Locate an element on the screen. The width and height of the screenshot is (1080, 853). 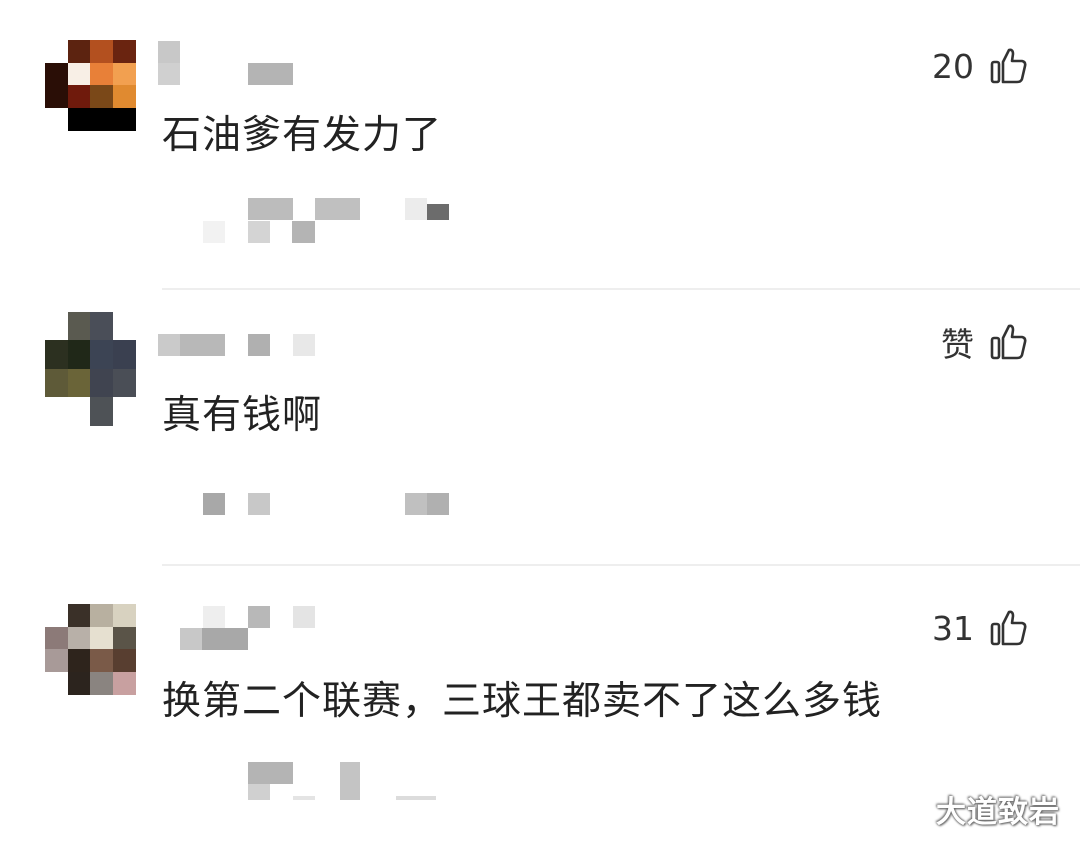
like-count: 20 is located at coordinates (953, 66).